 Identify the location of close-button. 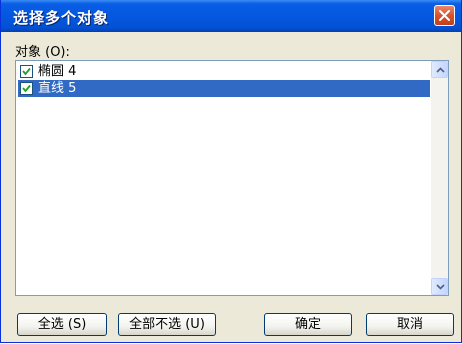
(444, 15).